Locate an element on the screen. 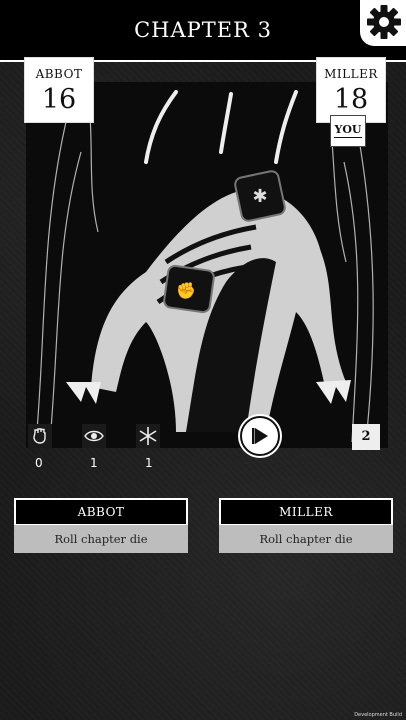  settings-button is located at coordinates (383, 23).